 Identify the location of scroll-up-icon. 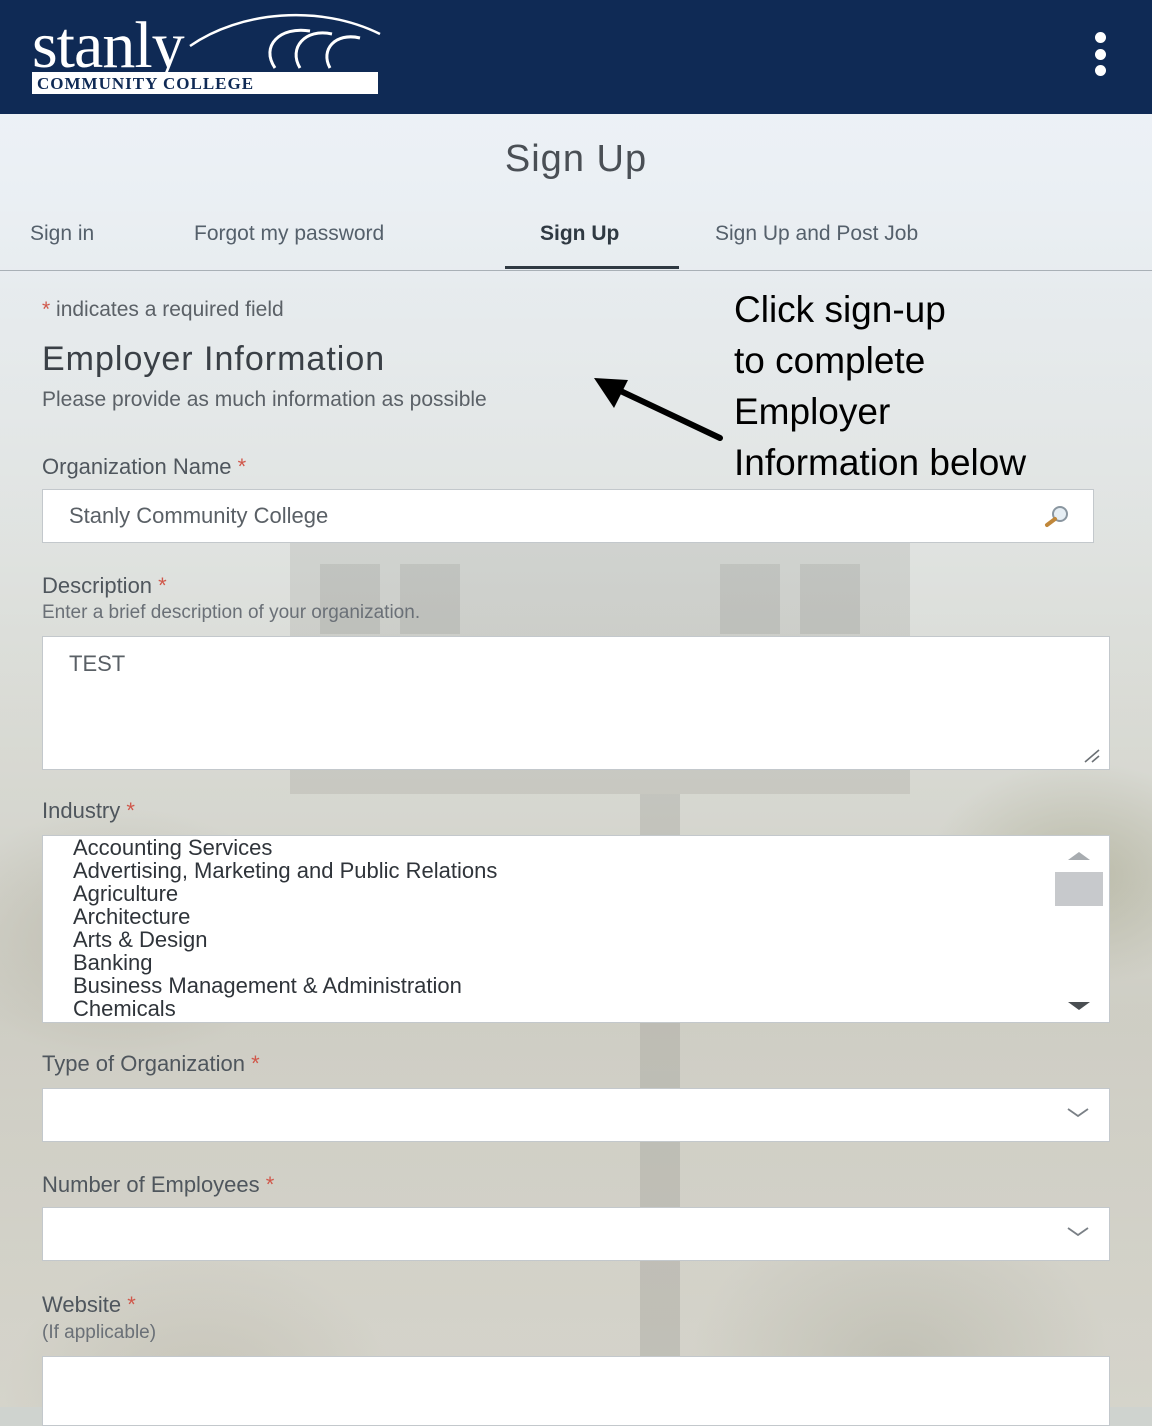
(1079, 856).